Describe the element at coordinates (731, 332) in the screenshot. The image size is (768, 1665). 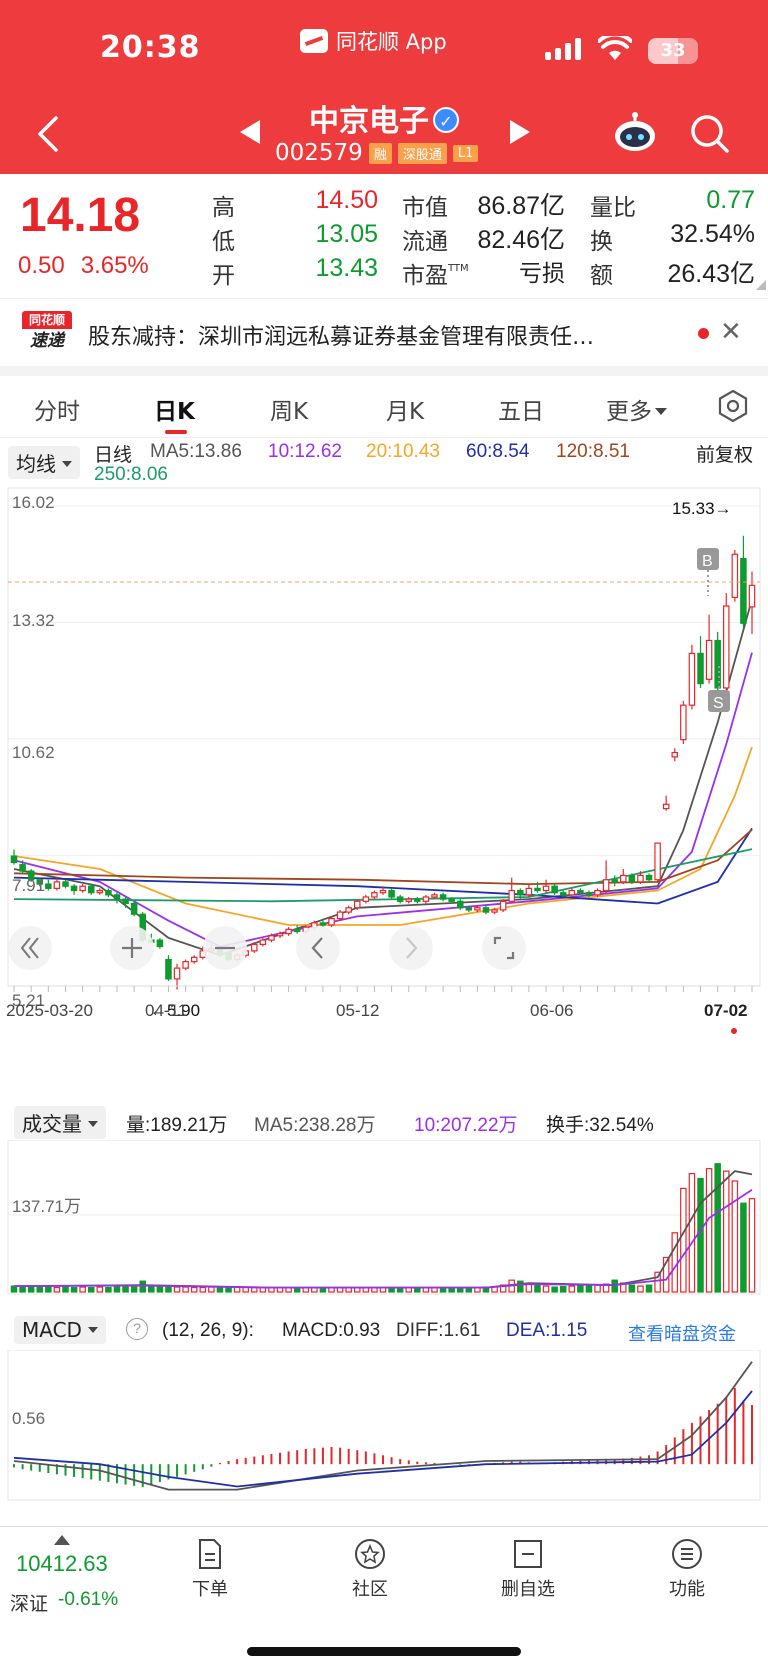
I see `close-icon: ✕` at that location.